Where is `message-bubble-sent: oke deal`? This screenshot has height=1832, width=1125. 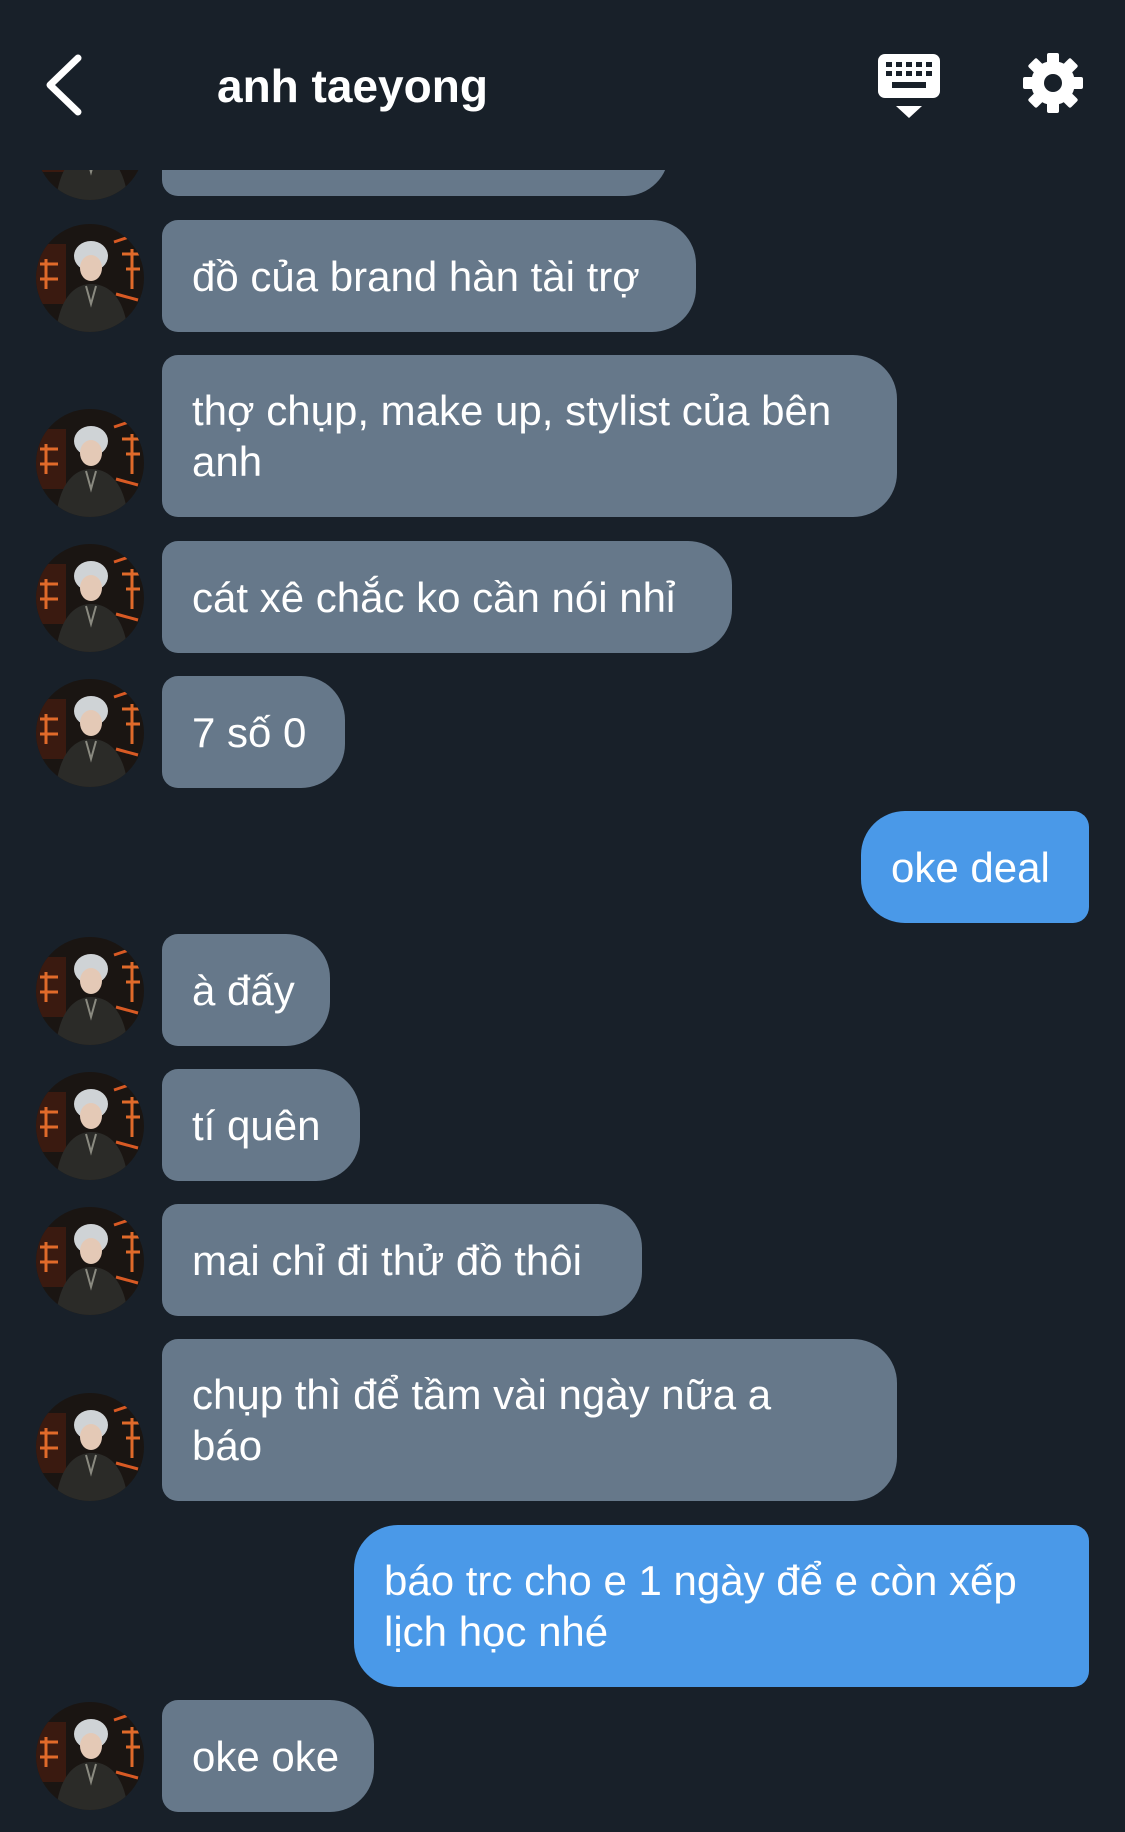 message-bubble-sent: oke deal is located at coordinates (975, 867).